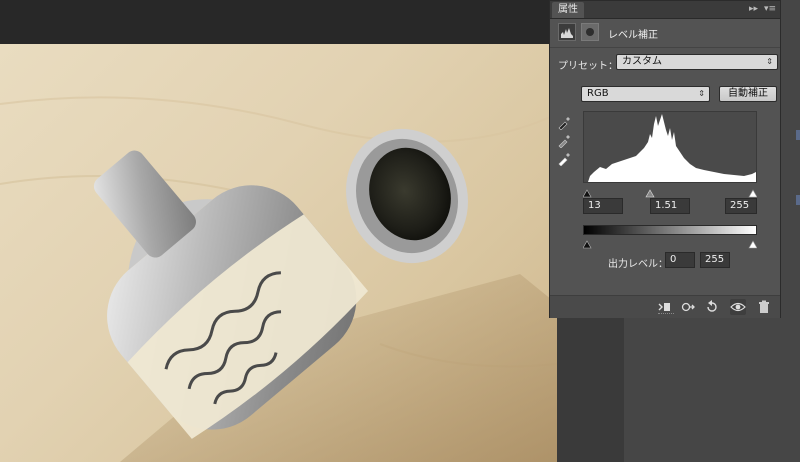 The image size is (800, 462). What do you see at coordinates (645, 94) in the screenshot?
I see `channel-dropdown: RGB ⇕` at bounding box center [645, 94].